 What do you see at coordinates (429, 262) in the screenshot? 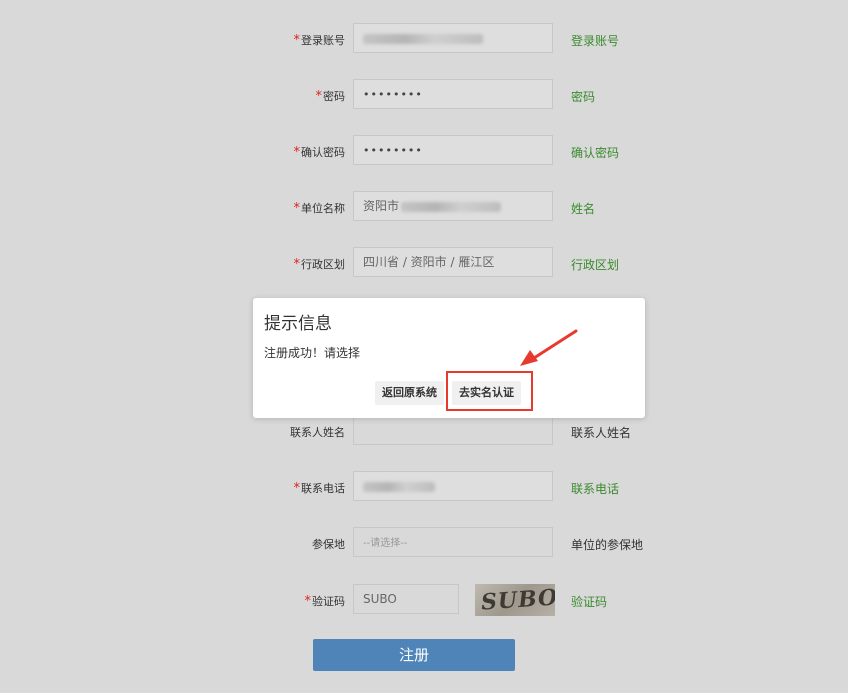
I see `admin-region-value: 四川省 / 资阳市 / 雁江区` at bounding box center [429, 262].